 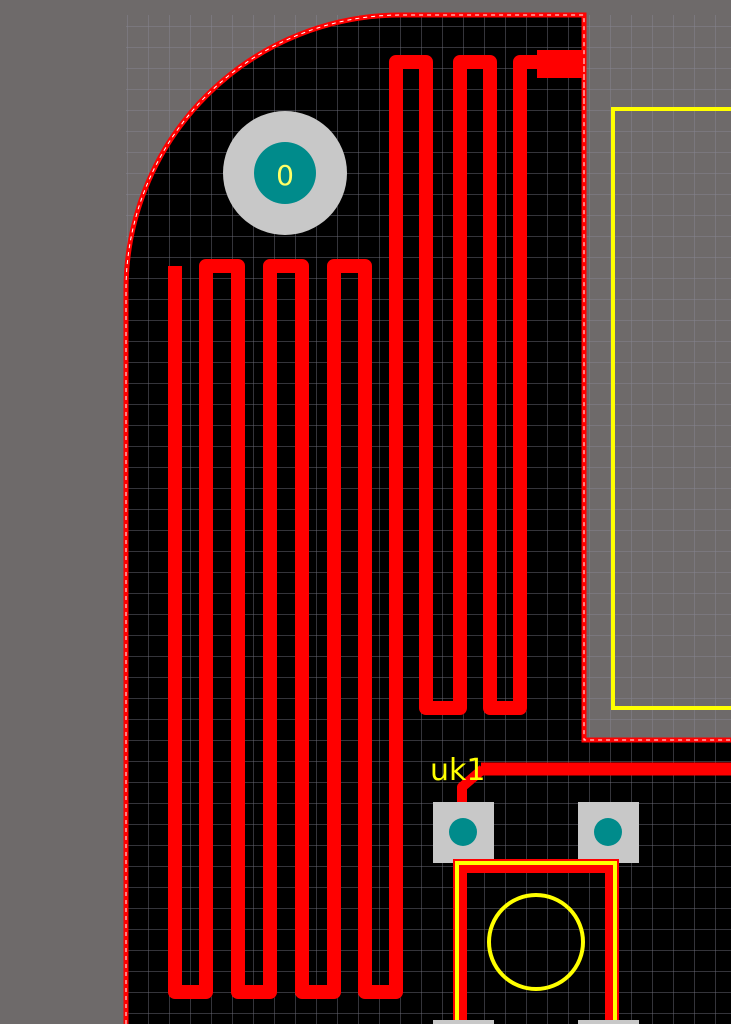 What do you see at coordinates (463, 1022) in the screenshot?
I see `pad-3-partial` at bounding box center [463, 1022].